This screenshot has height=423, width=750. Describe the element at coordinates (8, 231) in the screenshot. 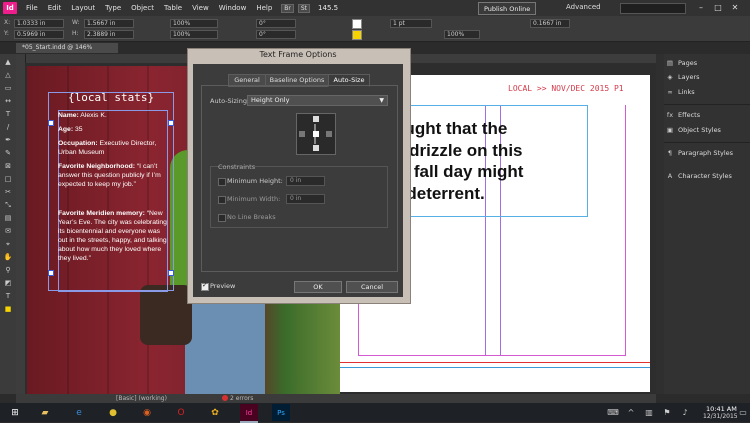

I see `note-tool-icon: ✉` at that location.